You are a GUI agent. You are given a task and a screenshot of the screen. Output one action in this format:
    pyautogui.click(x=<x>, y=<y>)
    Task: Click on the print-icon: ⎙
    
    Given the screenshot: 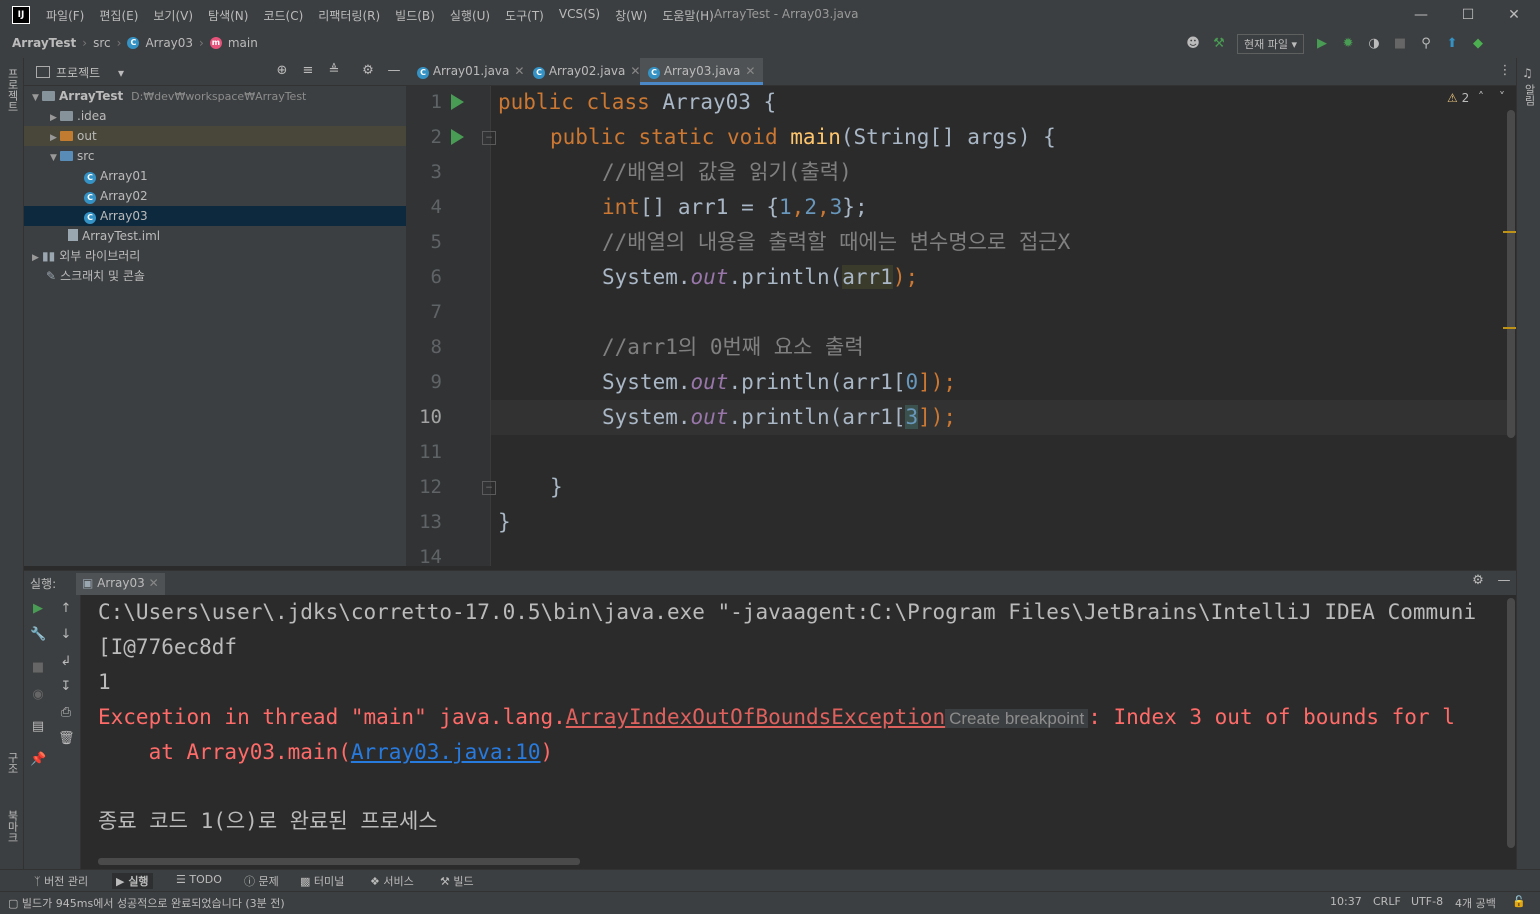 What is the action you would take?
    pyautogui.click(x=66, y=713)
    